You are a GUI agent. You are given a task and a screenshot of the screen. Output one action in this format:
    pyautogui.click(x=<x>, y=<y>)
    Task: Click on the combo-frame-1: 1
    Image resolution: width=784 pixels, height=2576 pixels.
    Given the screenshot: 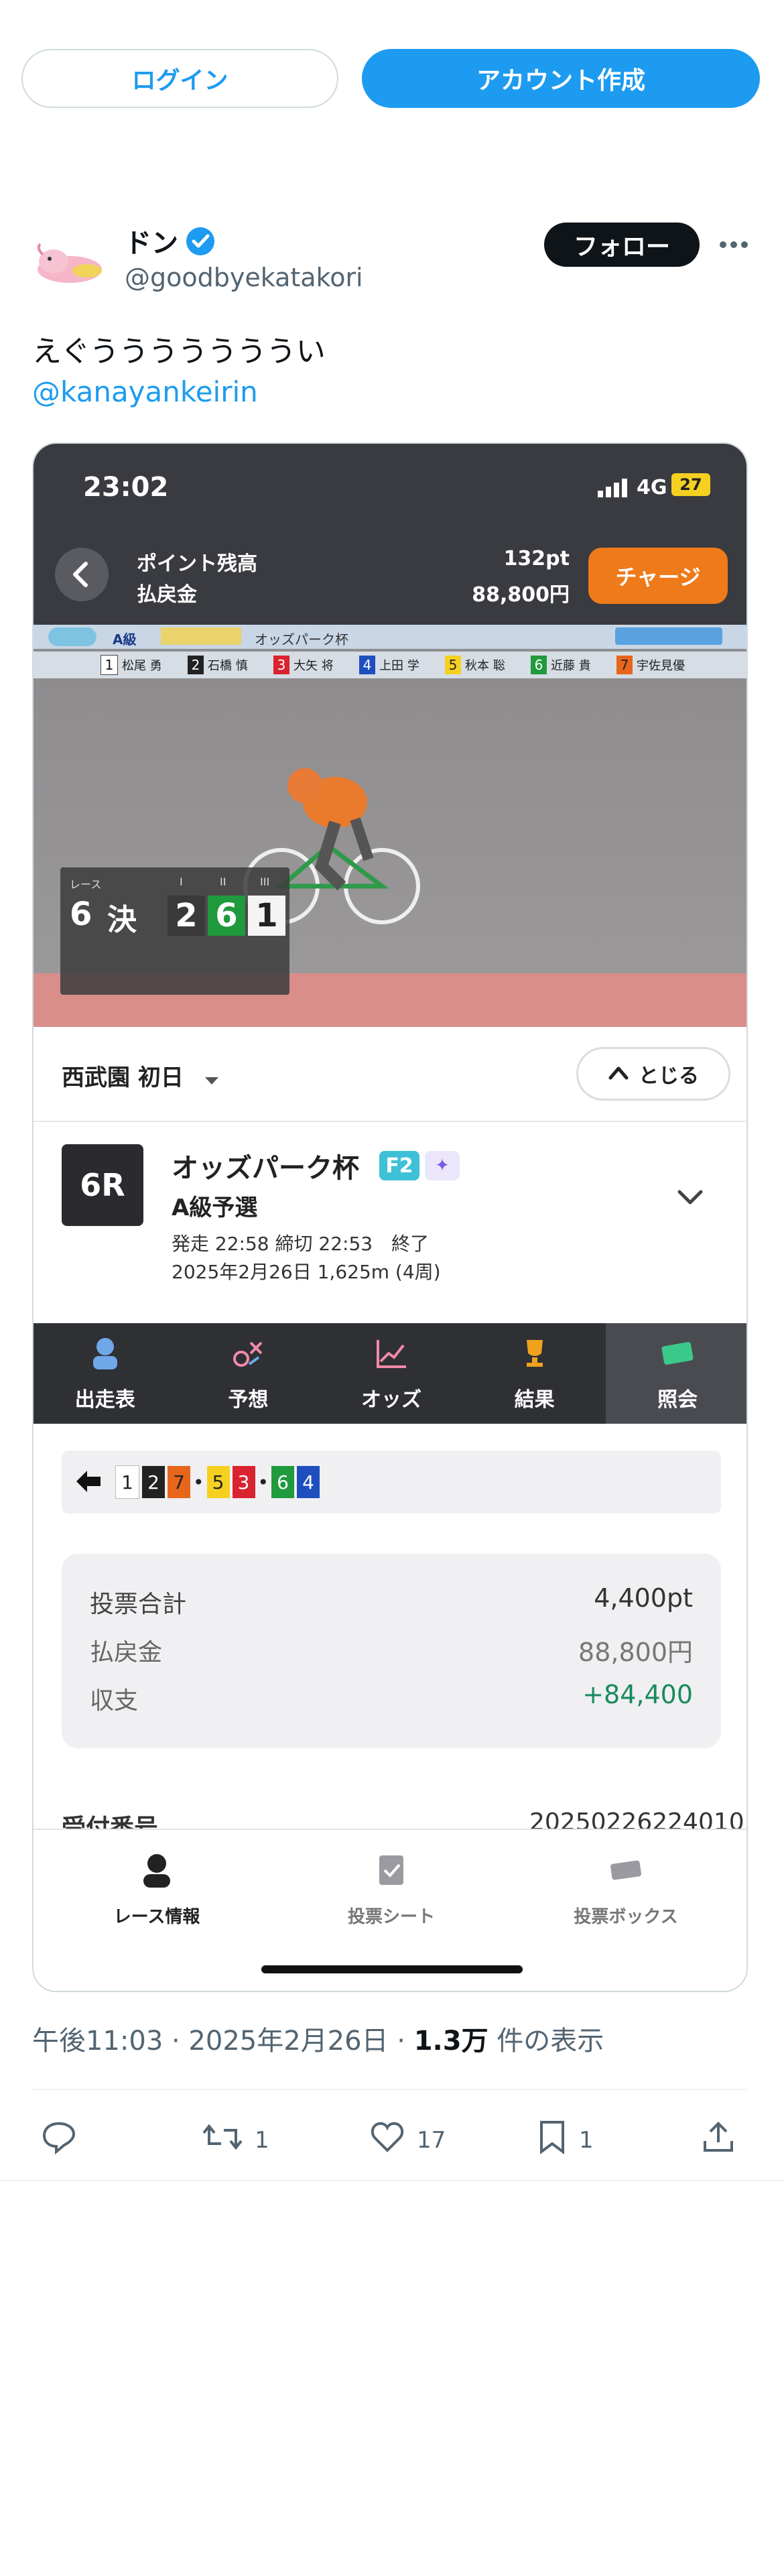 What is the action you would take?
    pyautogui.click(x=127, y=1482)
    